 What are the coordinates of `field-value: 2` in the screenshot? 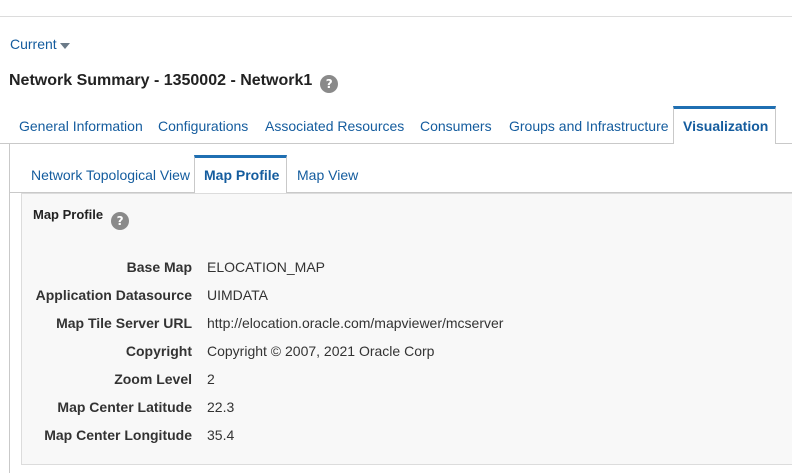 It's located at (211, 379).